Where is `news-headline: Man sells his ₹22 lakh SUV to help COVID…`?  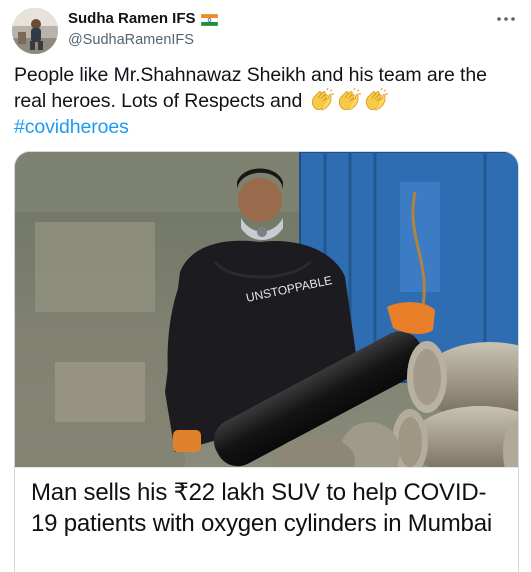
news-headline: Man sells his ₹22 lakh SUV to help COVID… is located at coordinates (271, 508).